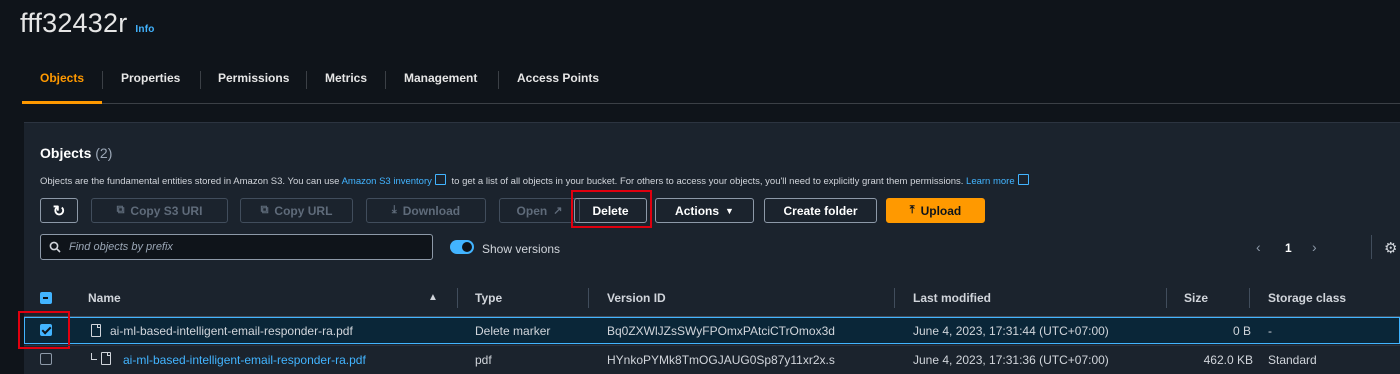 The height and width of the screenshot is (374, 1400). I want to click on copy-url-label: Copy URL, so click(303, 210).